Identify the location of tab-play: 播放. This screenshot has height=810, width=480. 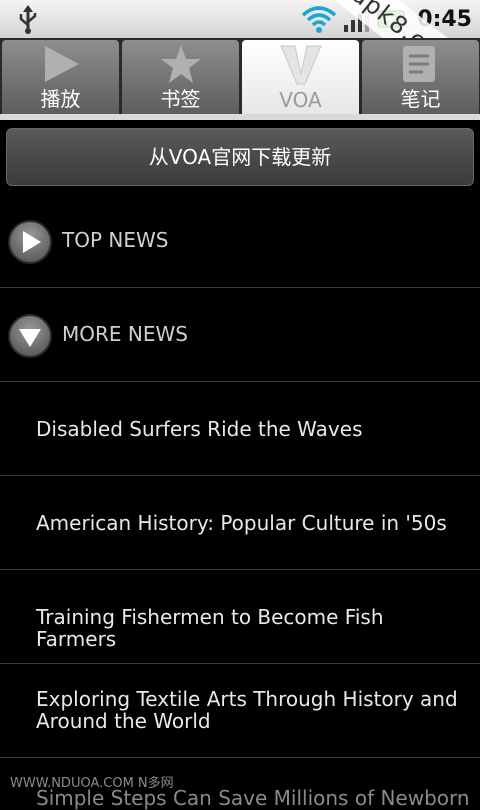
(60, 78).